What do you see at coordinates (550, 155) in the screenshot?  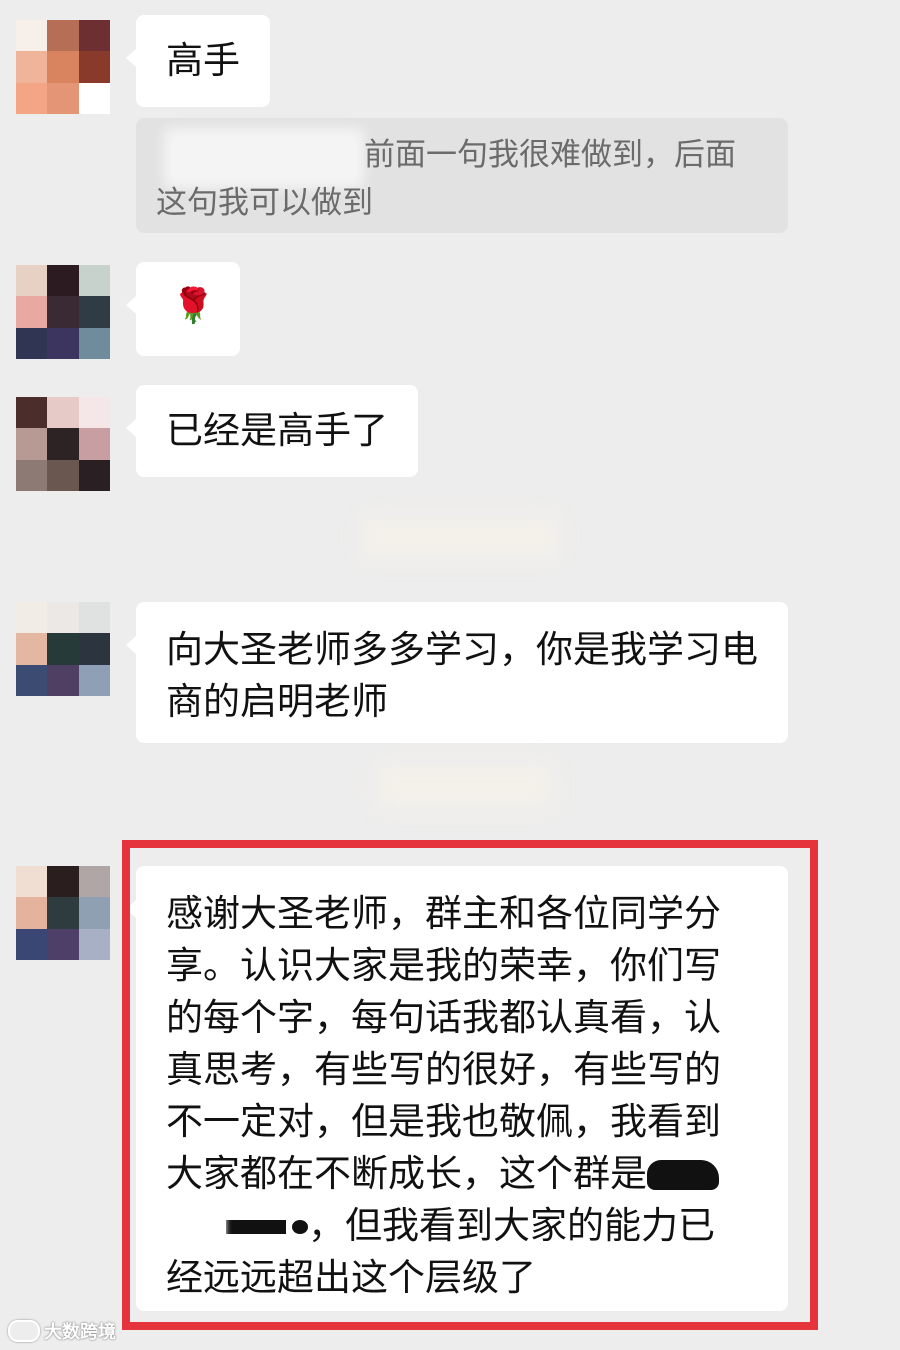 I see `quote-text: 前面一句我很难做到，后面` at bounding box center [550, 155].